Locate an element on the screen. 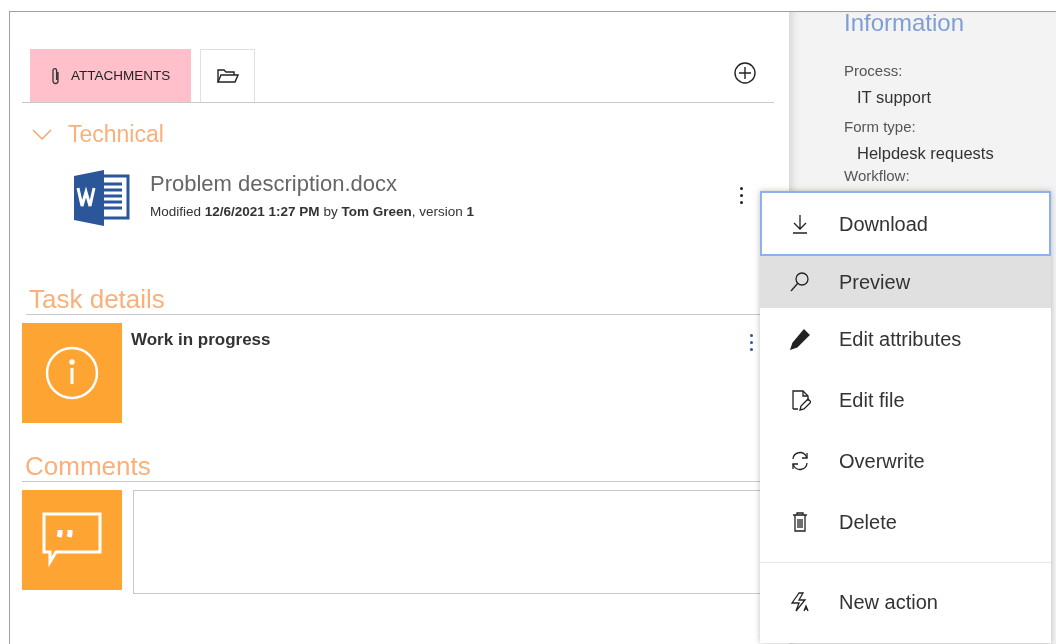 The width and height of the screenshot is (1056, 644). edit-attributes-icon is located at coordinates (800, 338).